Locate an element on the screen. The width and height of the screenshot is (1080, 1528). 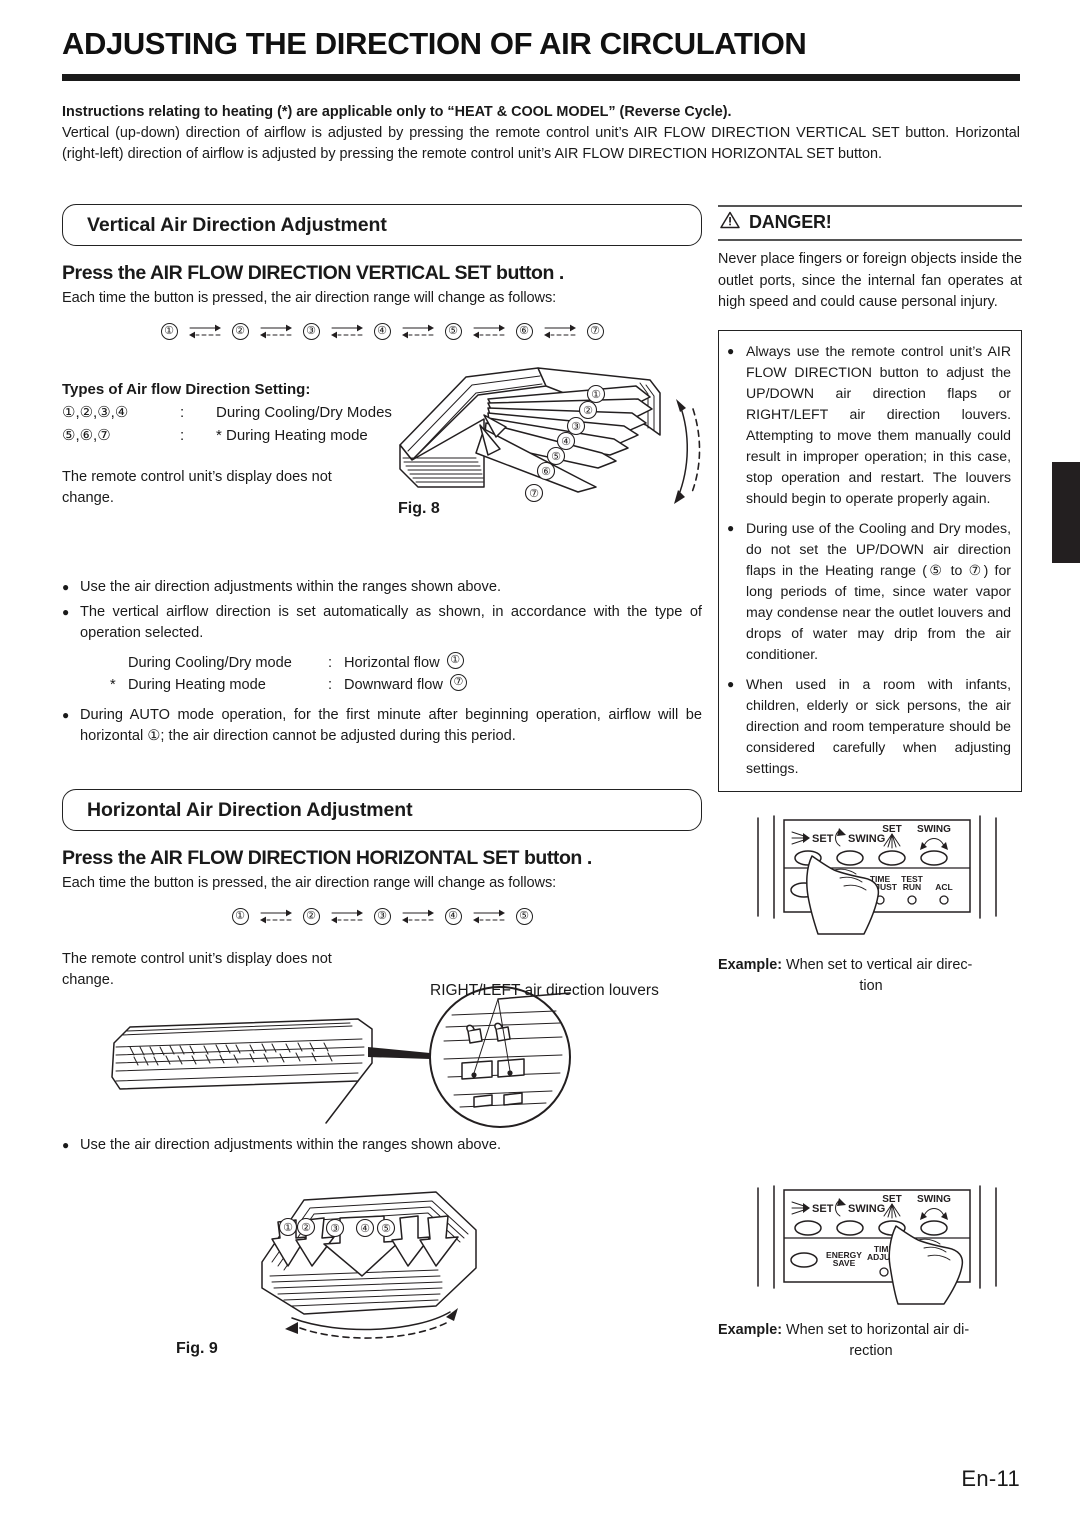
types-row-numbers: ①,②,③,④ is located at coordinates (95, 412).